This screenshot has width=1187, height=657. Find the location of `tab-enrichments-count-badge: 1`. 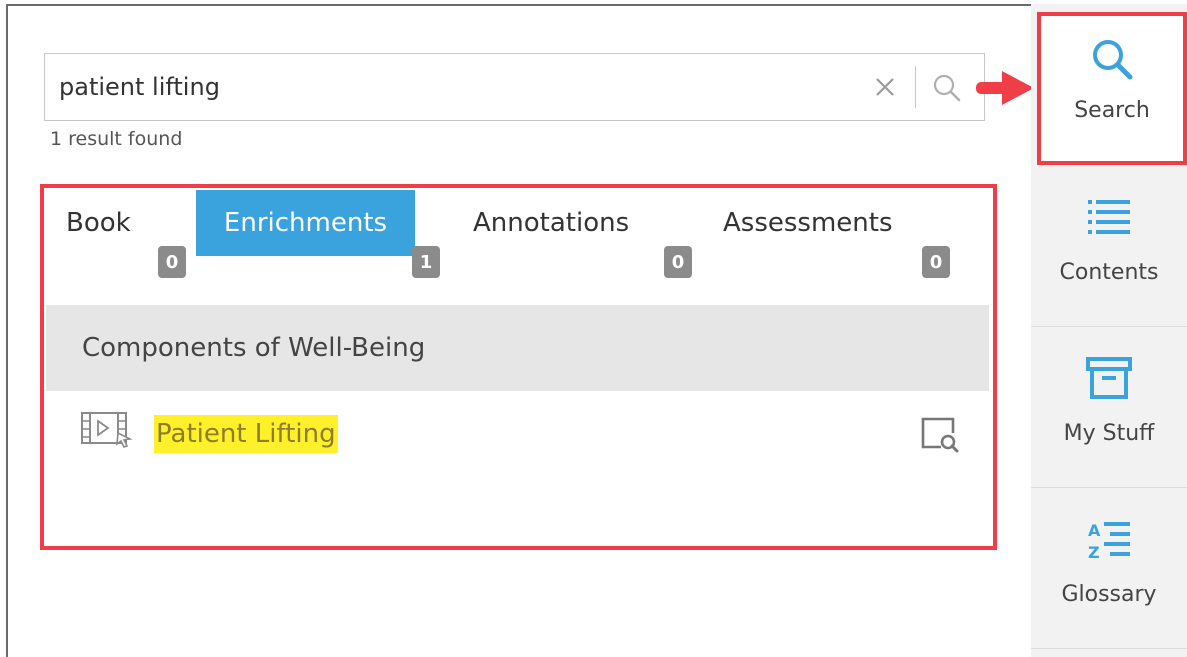

tab-enrichments-count-badge: 1 is located at coordinates (426, 262).